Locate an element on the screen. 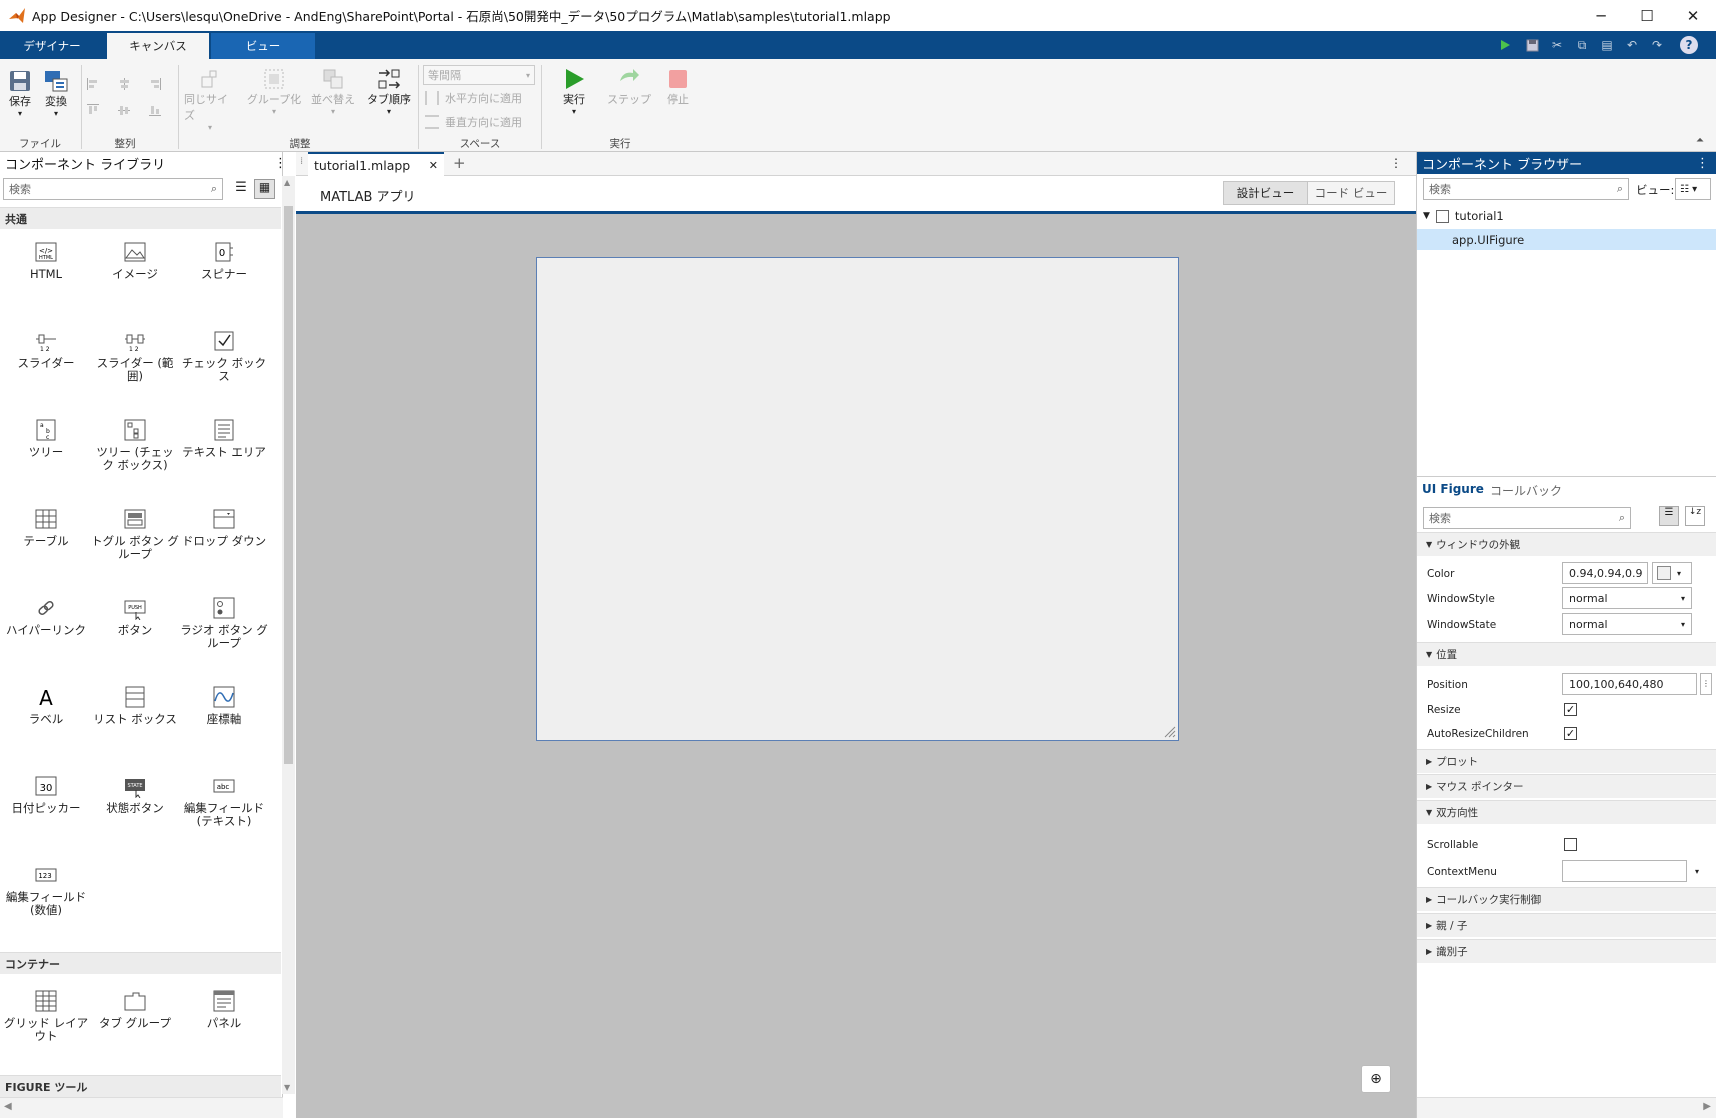 This screenshot has width=1716, height=1118. component-panel: パネル is located at coordinates (224, 1009).